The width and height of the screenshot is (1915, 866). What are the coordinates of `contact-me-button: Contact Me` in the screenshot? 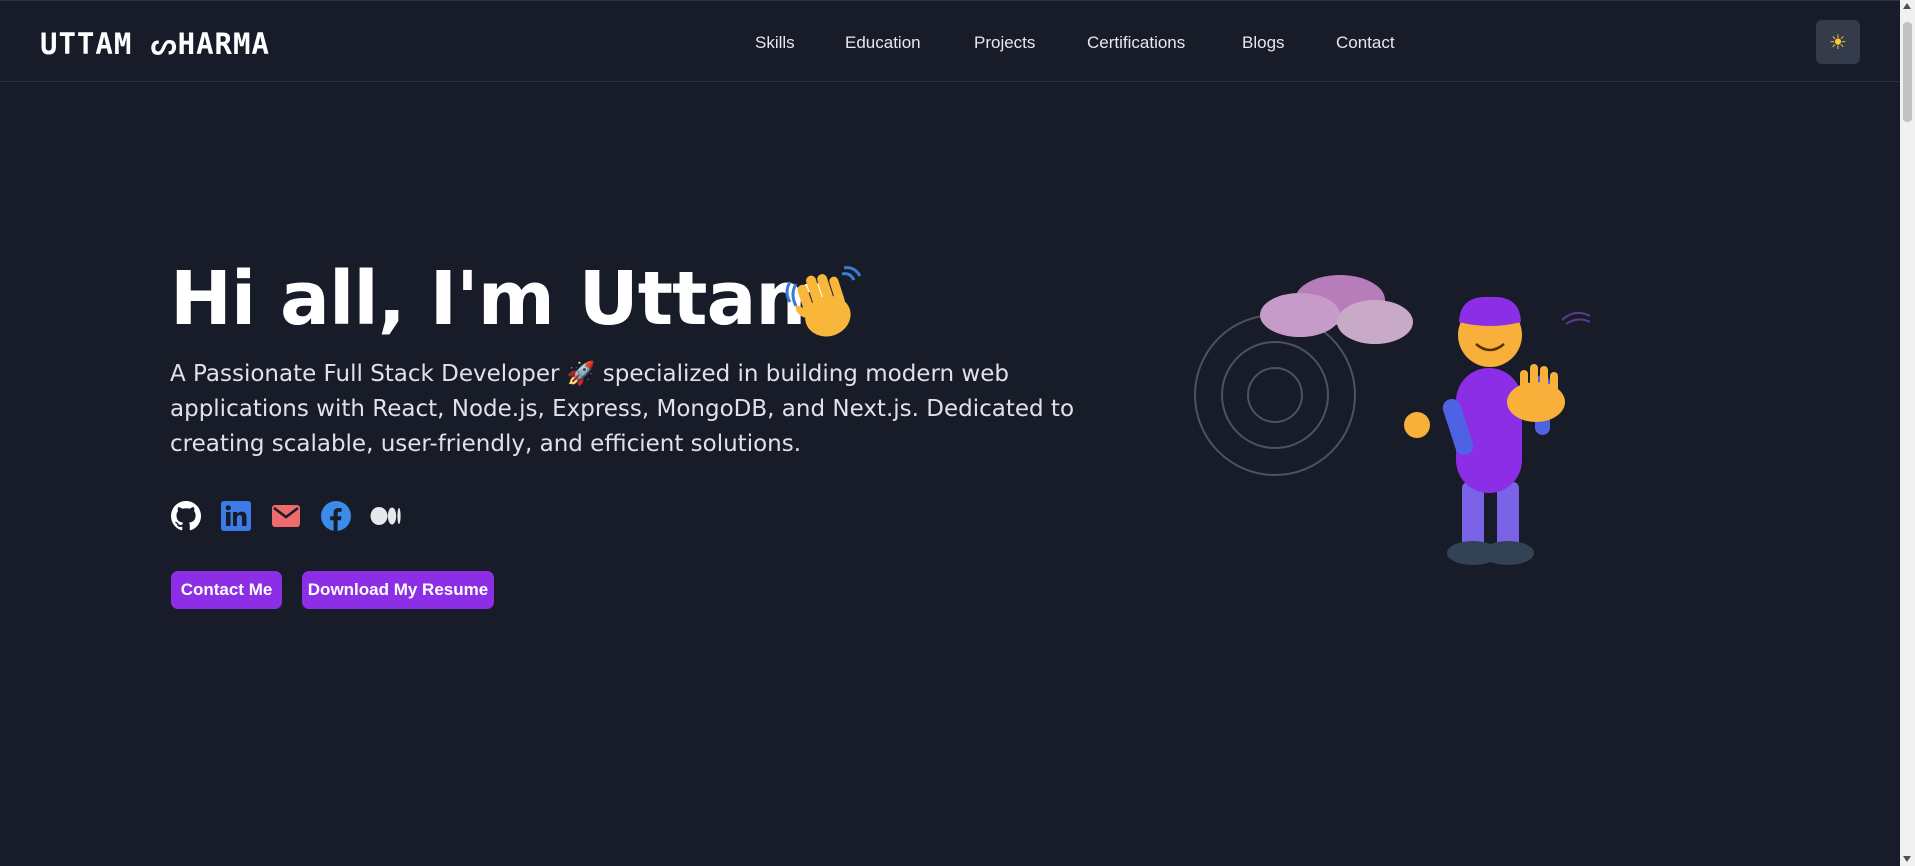 It's located at (226, 590).